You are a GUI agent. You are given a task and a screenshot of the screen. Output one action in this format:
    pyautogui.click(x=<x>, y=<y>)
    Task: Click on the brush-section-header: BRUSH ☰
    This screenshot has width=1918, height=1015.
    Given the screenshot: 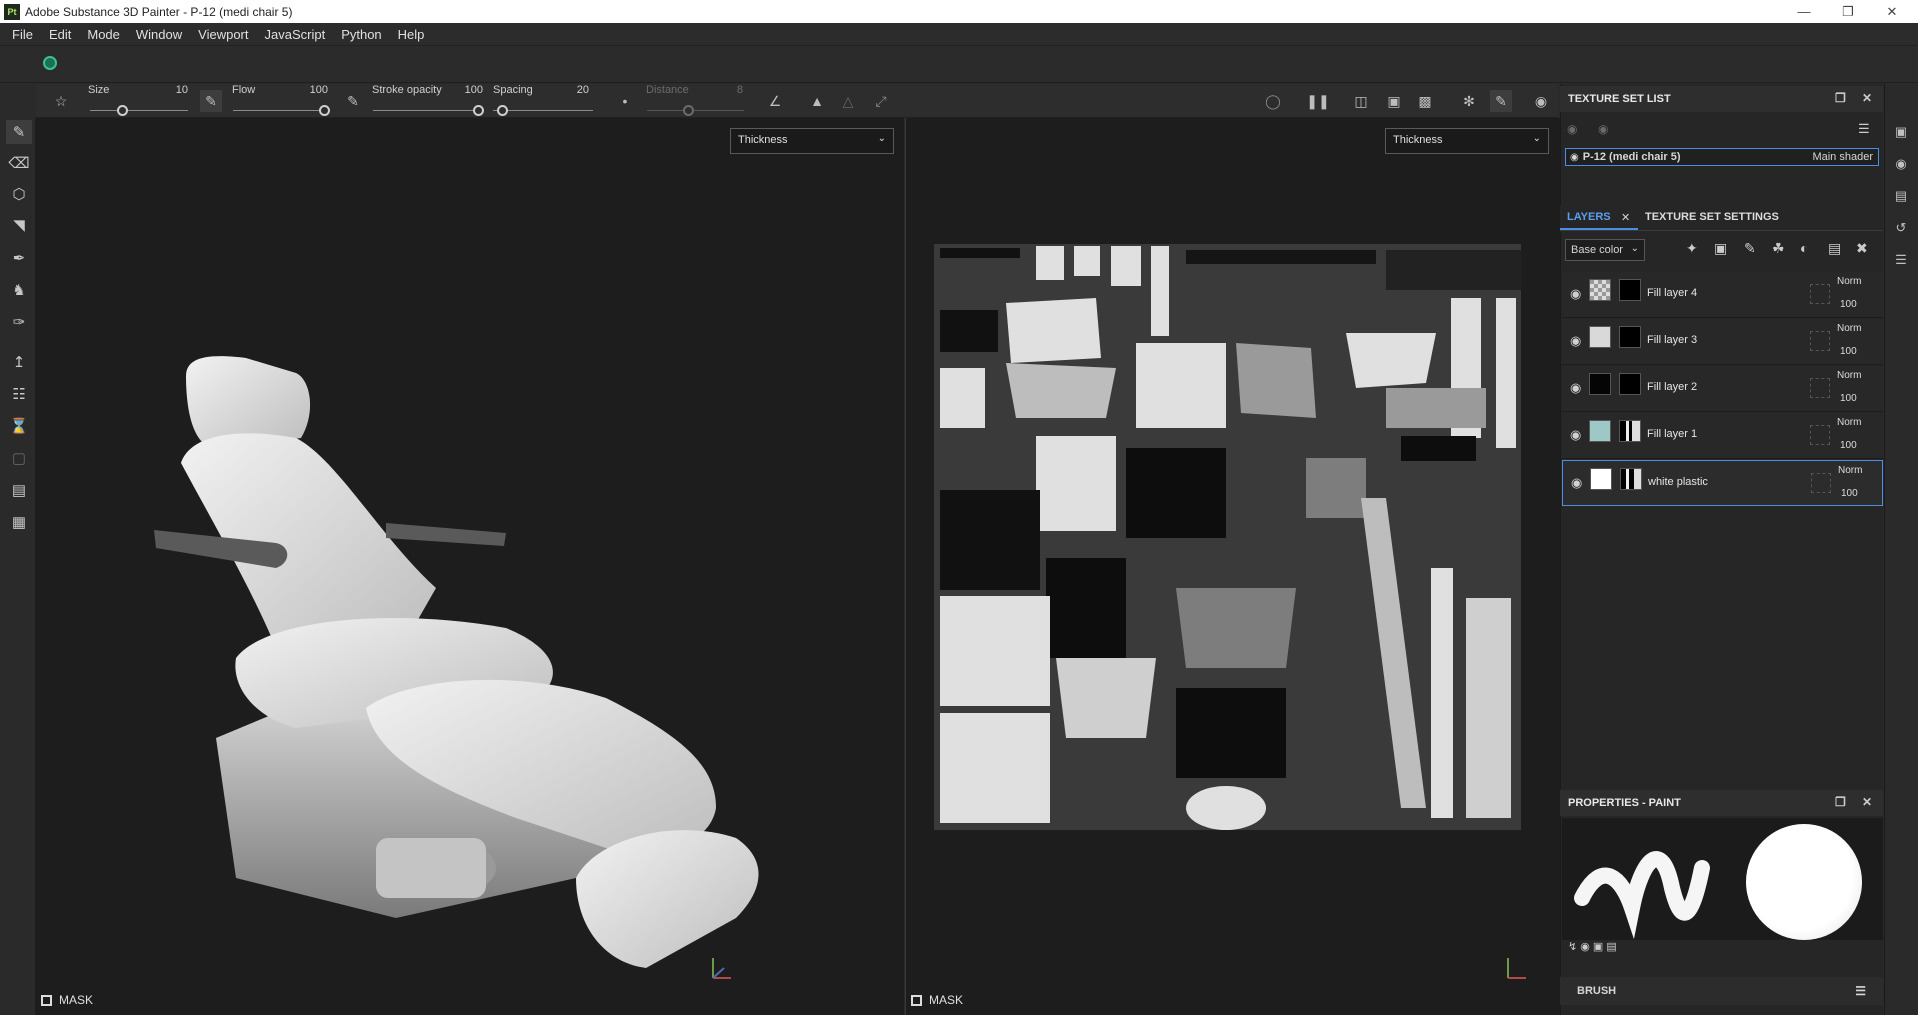 What is the action you would take?
    pyautogui.click(x=1721, y=991)
    